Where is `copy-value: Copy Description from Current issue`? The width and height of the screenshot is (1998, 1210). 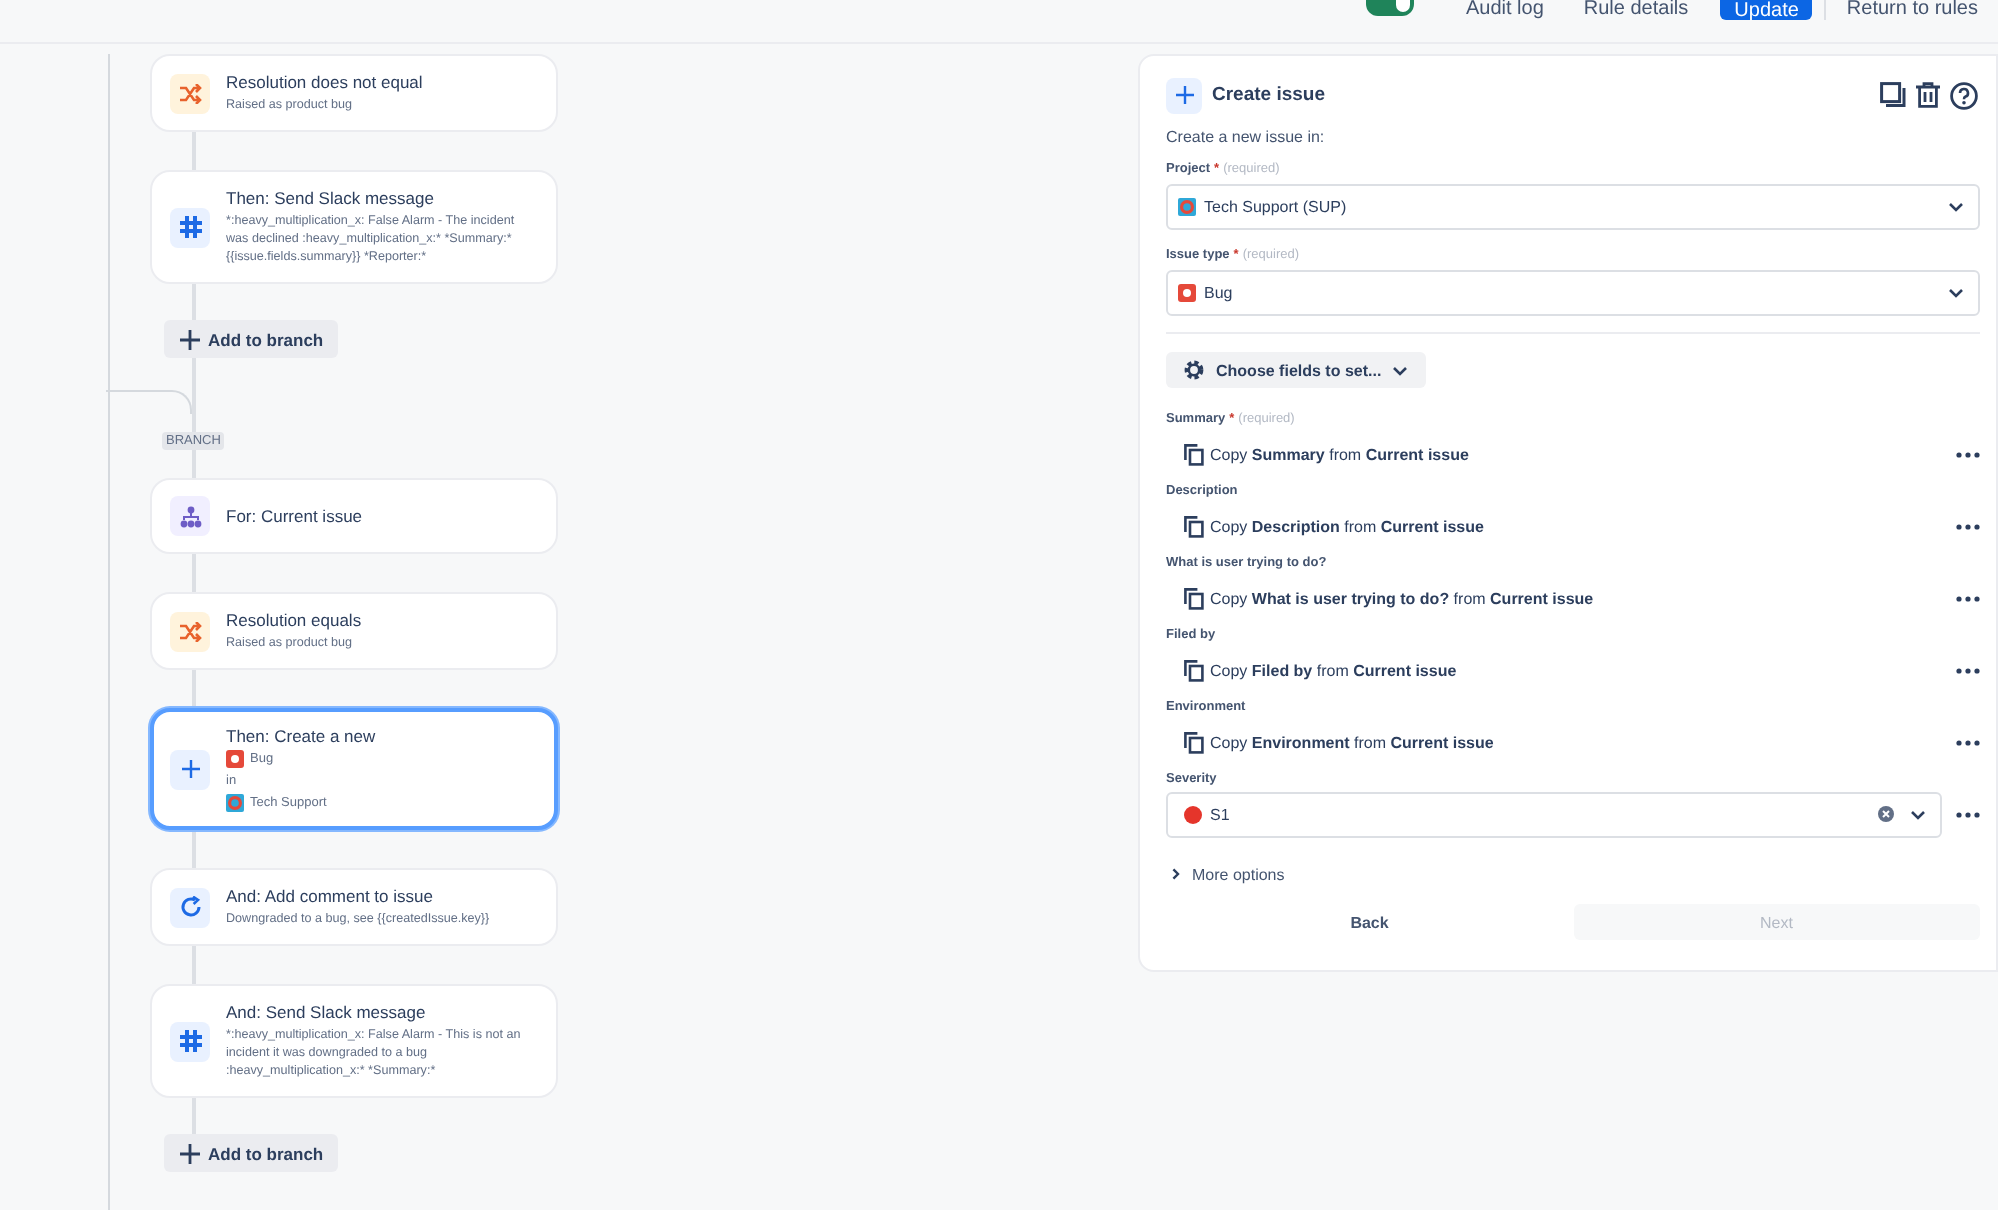 copy-value: Copy Description from Current issue is located at coordinates (1347, 526).